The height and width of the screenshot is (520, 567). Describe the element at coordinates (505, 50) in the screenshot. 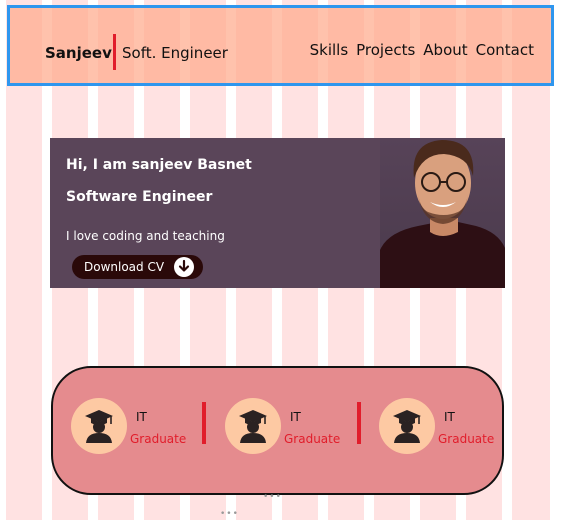

I see `nav-item-contact: Contact` at that location.